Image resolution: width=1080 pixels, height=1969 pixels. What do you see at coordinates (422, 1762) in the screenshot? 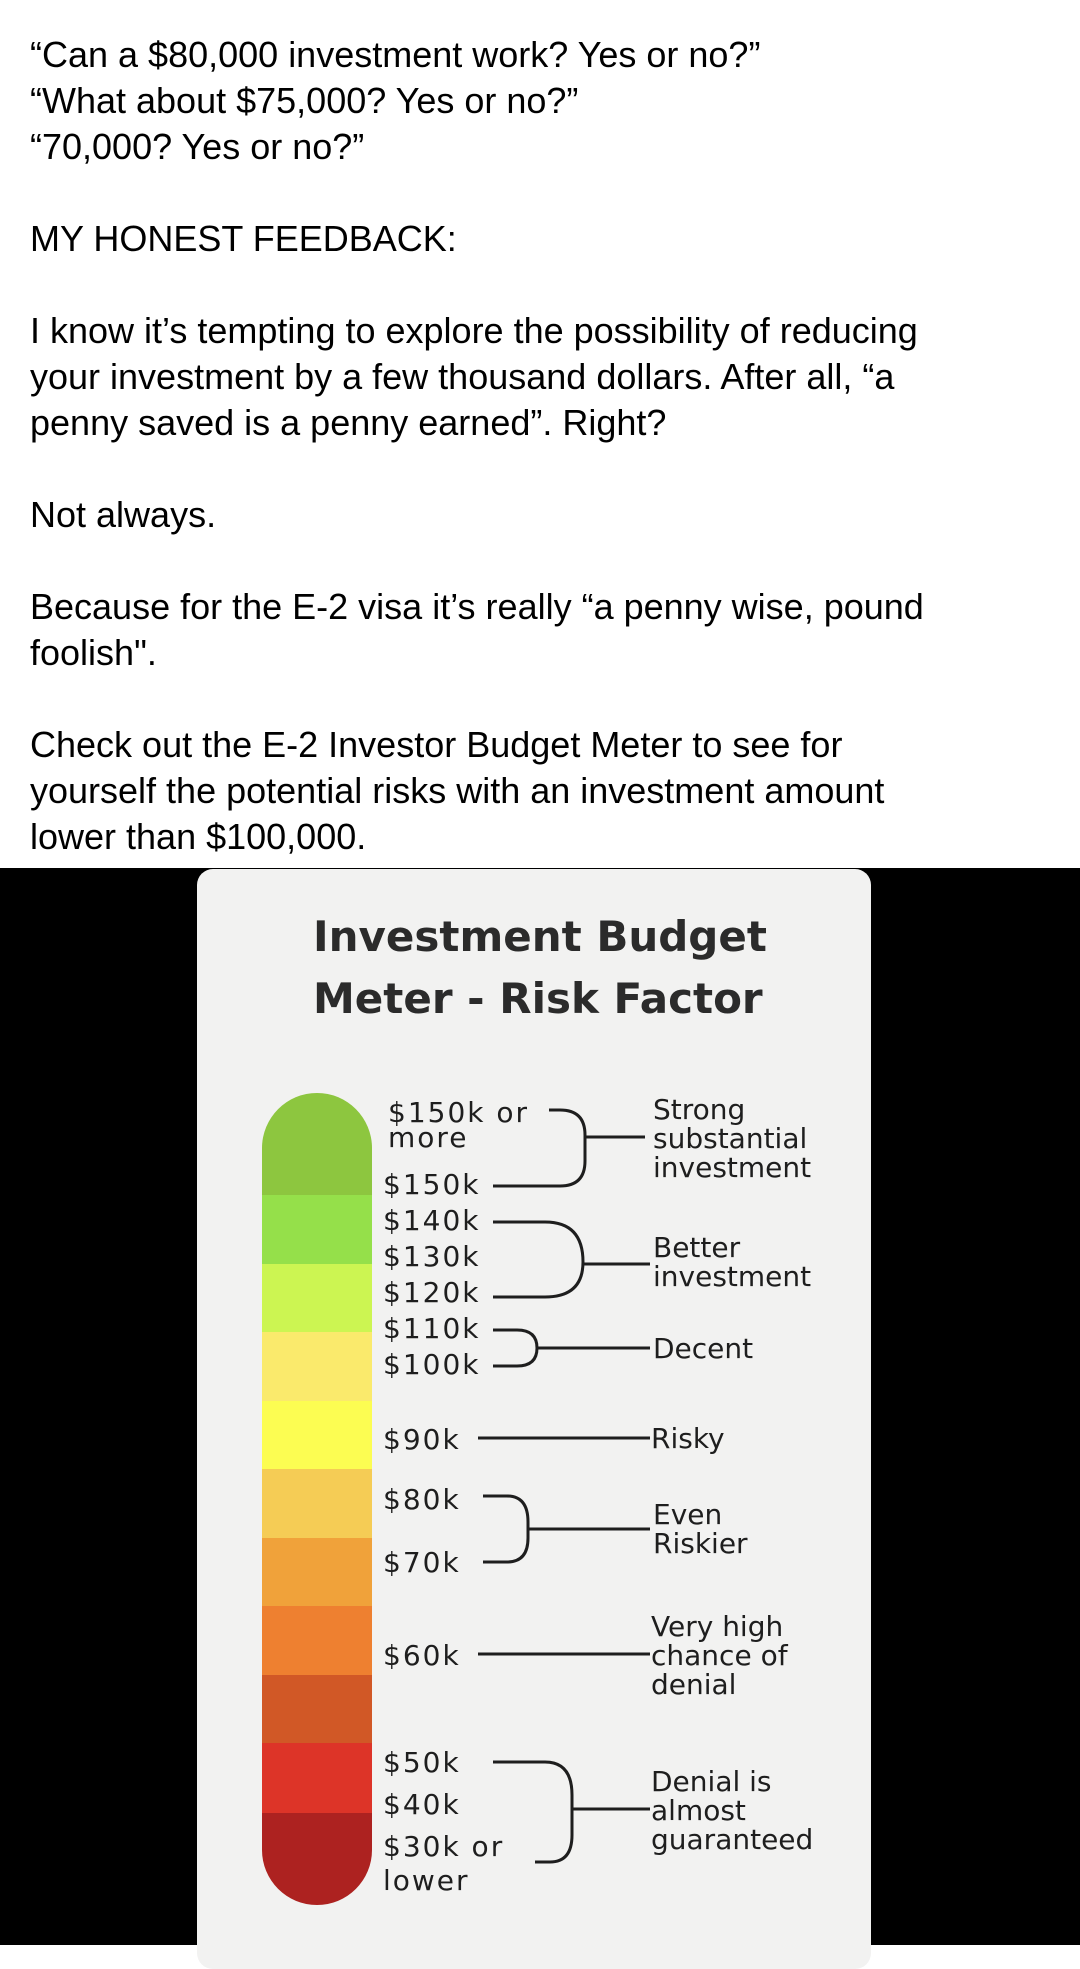
I see `amount-50k: $50k` at bounding box center [422, 1762].